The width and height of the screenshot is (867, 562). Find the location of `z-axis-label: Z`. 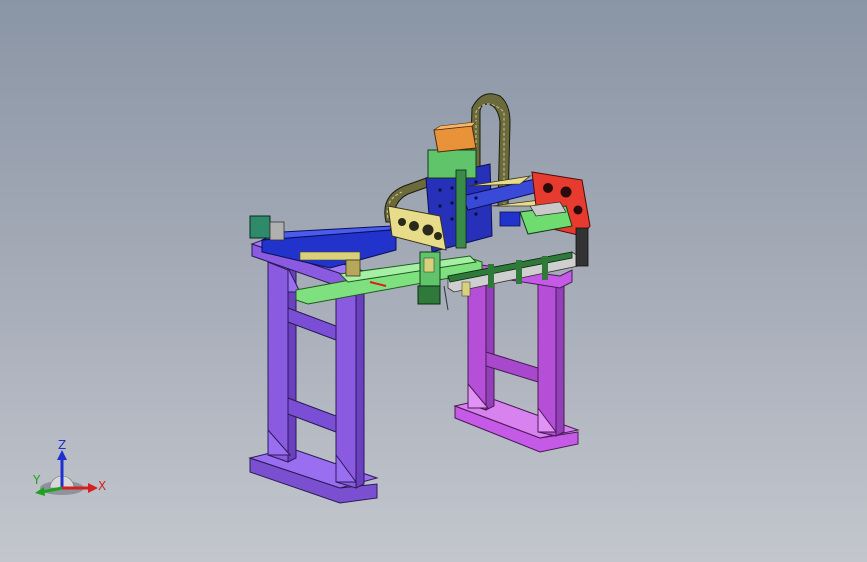

z-axis-label: Z is located at coordinates (62, 446).